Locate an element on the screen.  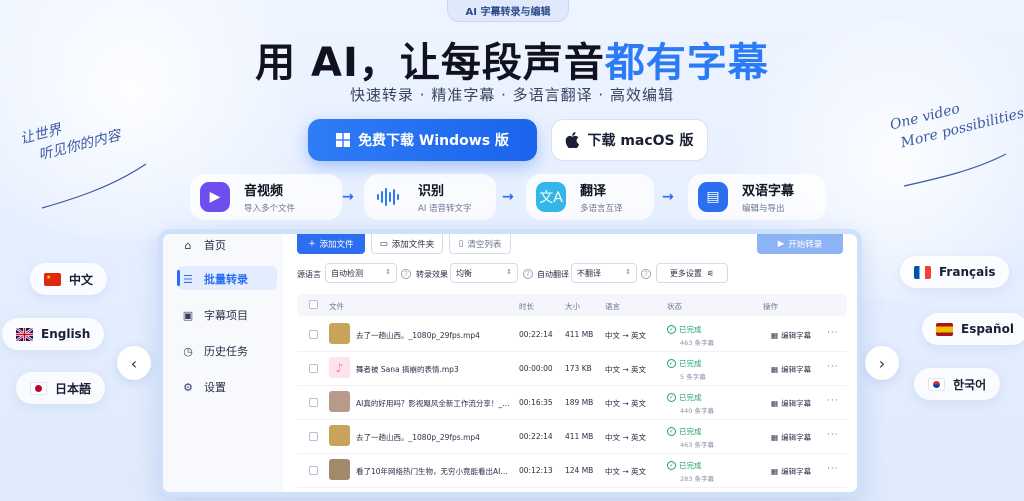
file-name: 舞者被 Sana 搞崩的表情.mp3 is located at coordinates (407, 369).